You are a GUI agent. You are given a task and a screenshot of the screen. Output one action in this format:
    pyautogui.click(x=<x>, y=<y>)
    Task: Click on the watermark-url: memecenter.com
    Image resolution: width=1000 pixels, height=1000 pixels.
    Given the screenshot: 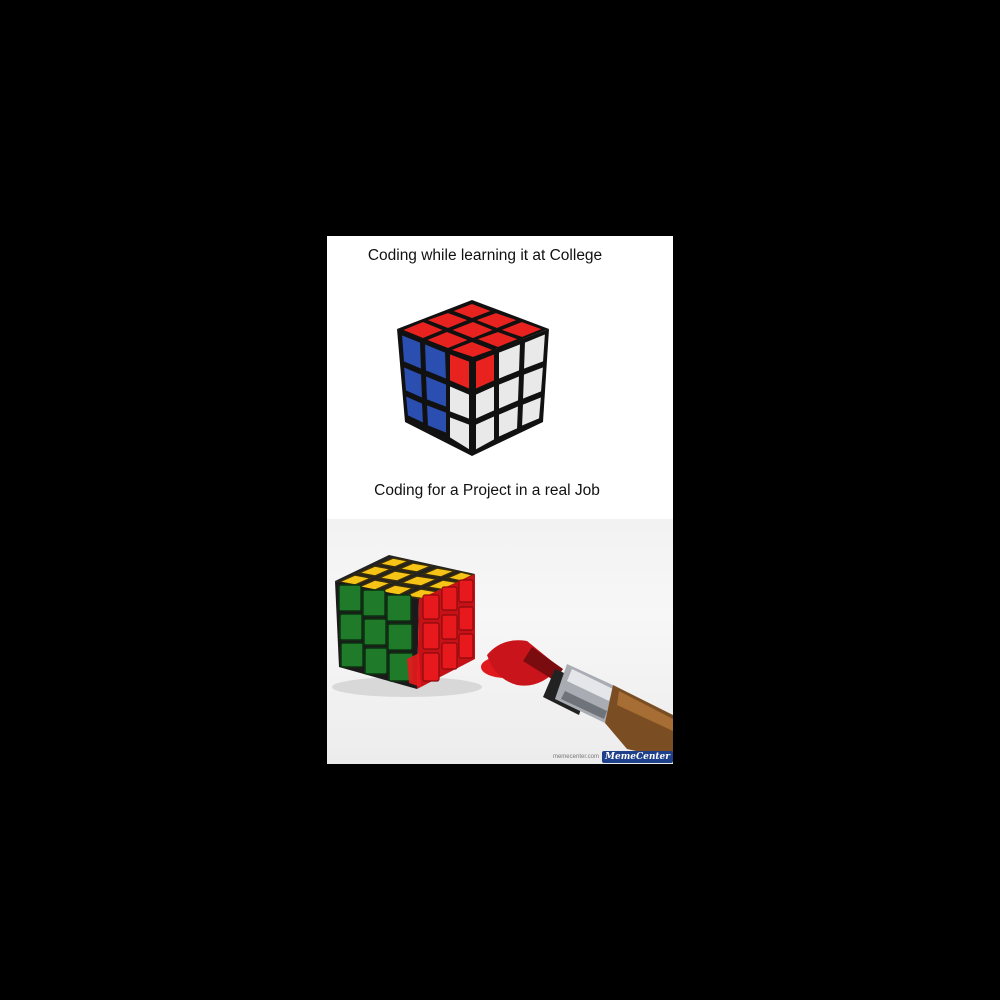 What is the action you would take?
    pyautogui.click(x=575, y=757)
    